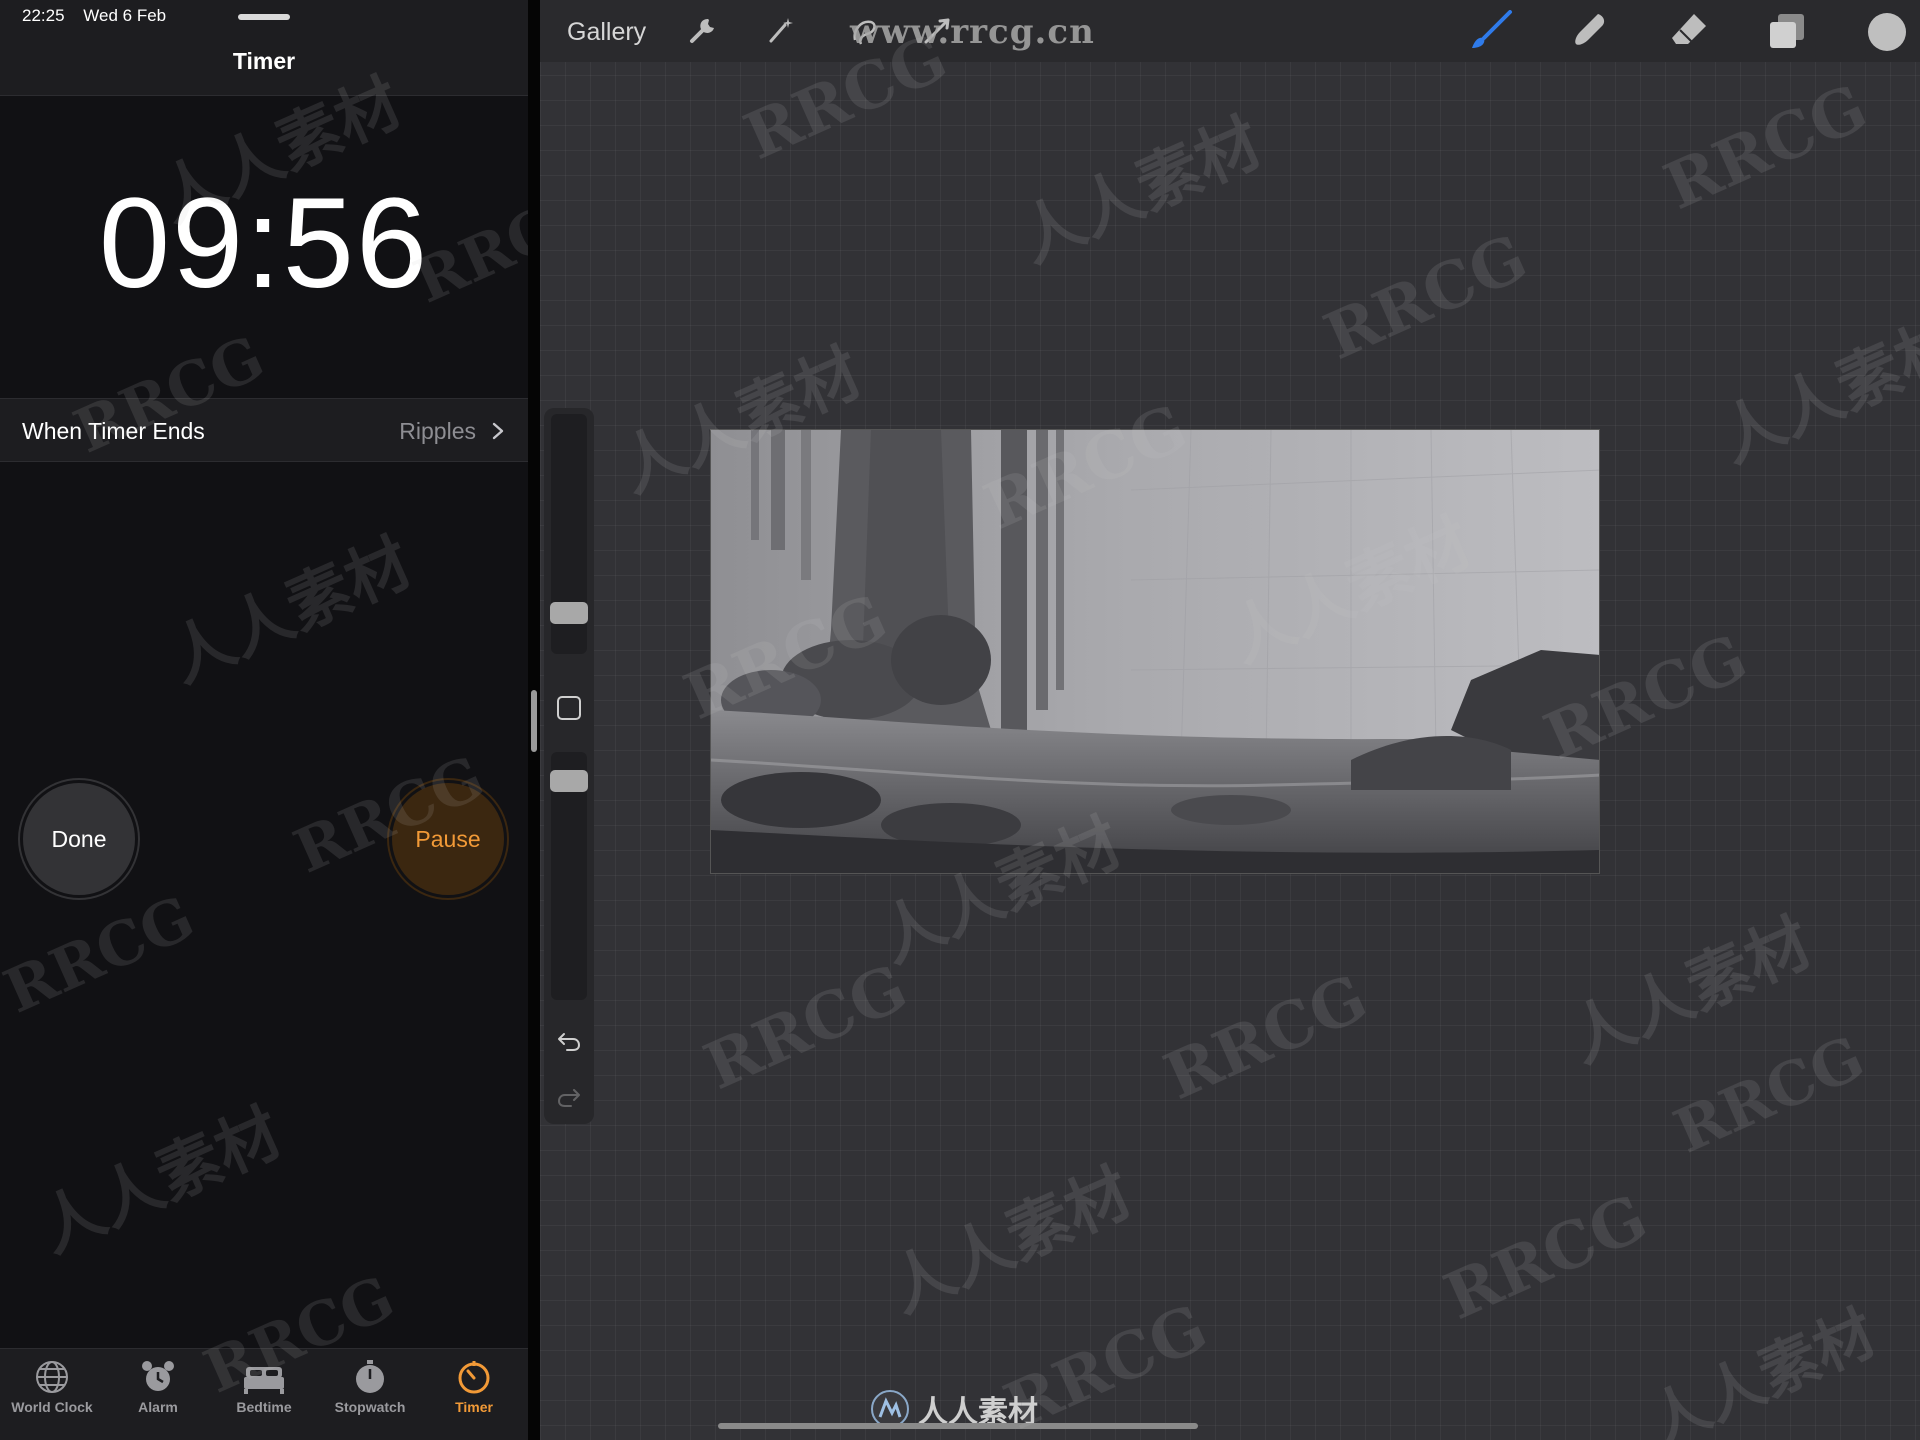 The image size is (1920, 1440). What do you see at coordinates (958, 1426) in the screenshot?
I see `home-indicator` at bounding box center [958, 1426].